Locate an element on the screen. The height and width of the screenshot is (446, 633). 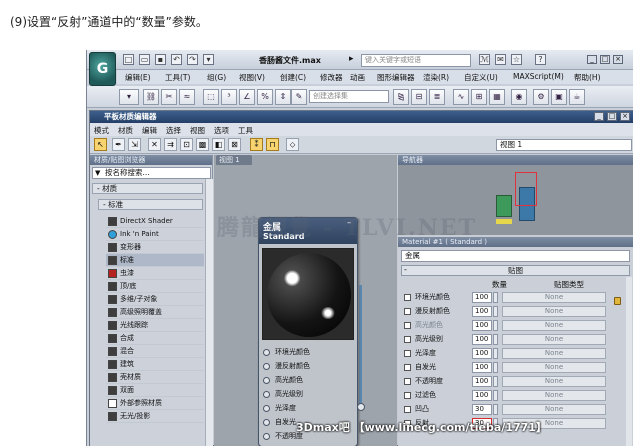
maps-rollout-title: 贴图 is located at coordinates (515, 270).